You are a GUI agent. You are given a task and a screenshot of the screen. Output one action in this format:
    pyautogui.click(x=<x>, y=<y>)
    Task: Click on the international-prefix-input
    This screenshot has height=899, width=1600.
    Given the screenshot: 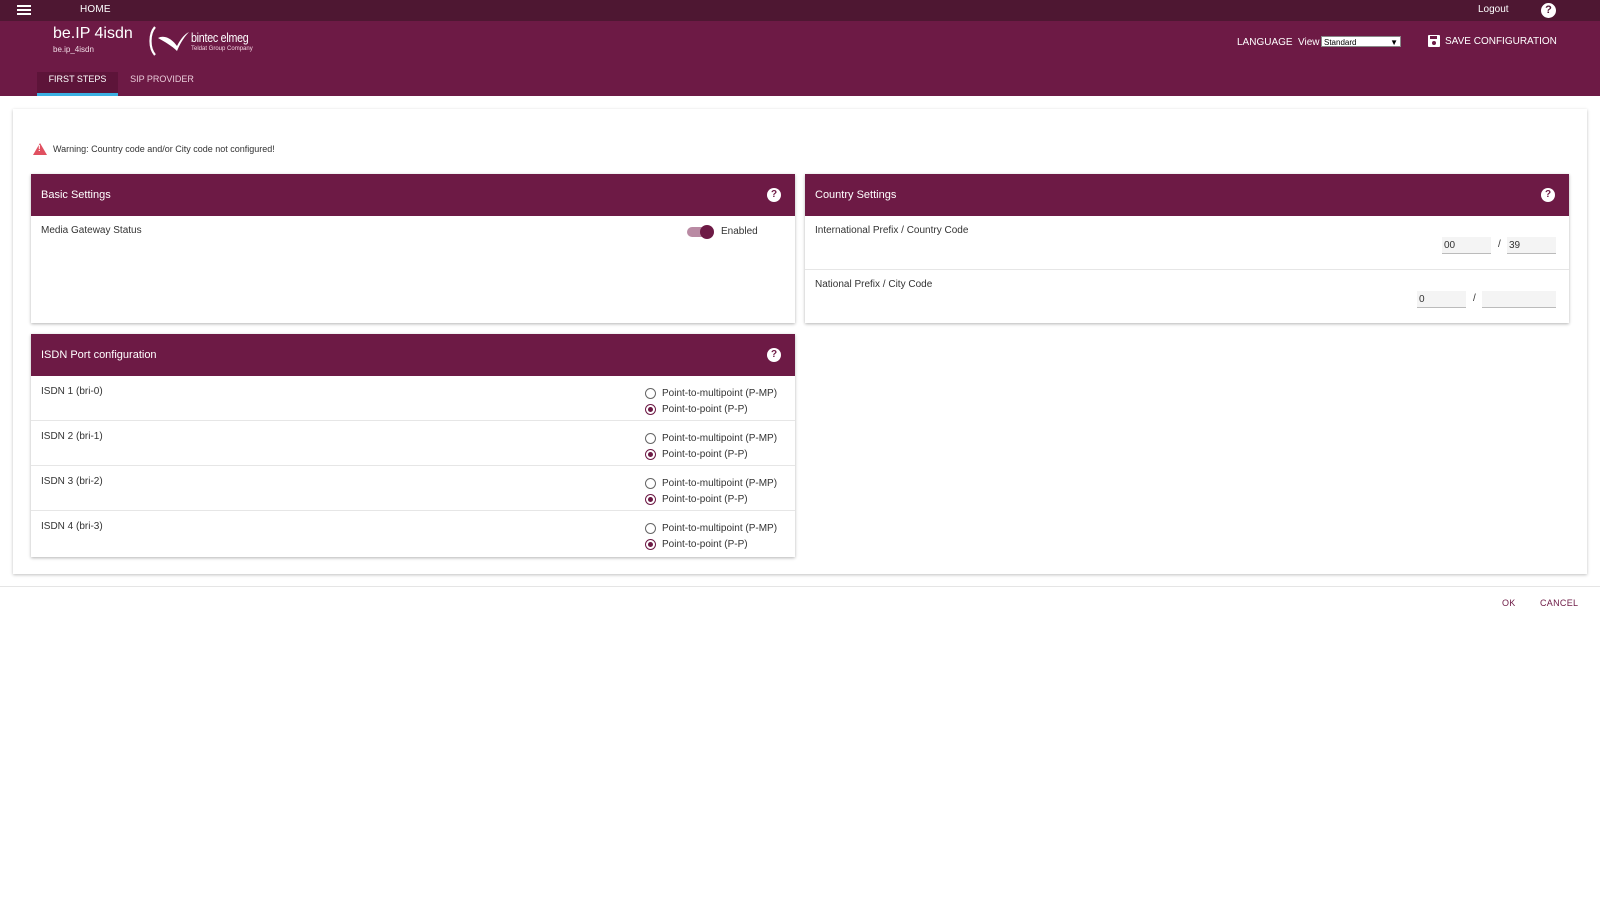 What is the action you would take?
    pyautogui.click(x=1466, y=245)
    